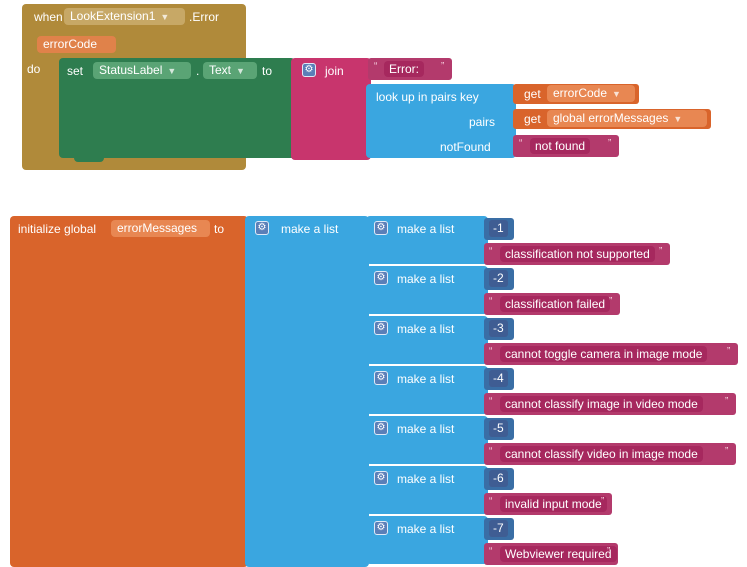 The width and height of the screenshot is (747, 567). Describe the element at coordinates (75, 71) in the screenshot. I see `set-label: set` at that location.